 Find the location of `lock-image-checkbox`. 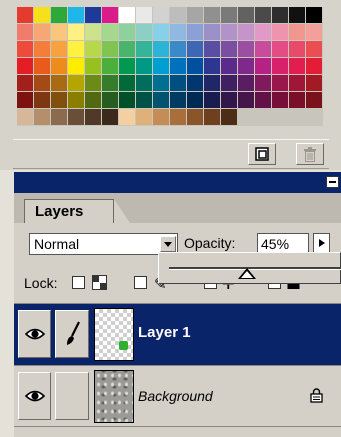

lock-image-checkbox is located at coordinates (140, 282).